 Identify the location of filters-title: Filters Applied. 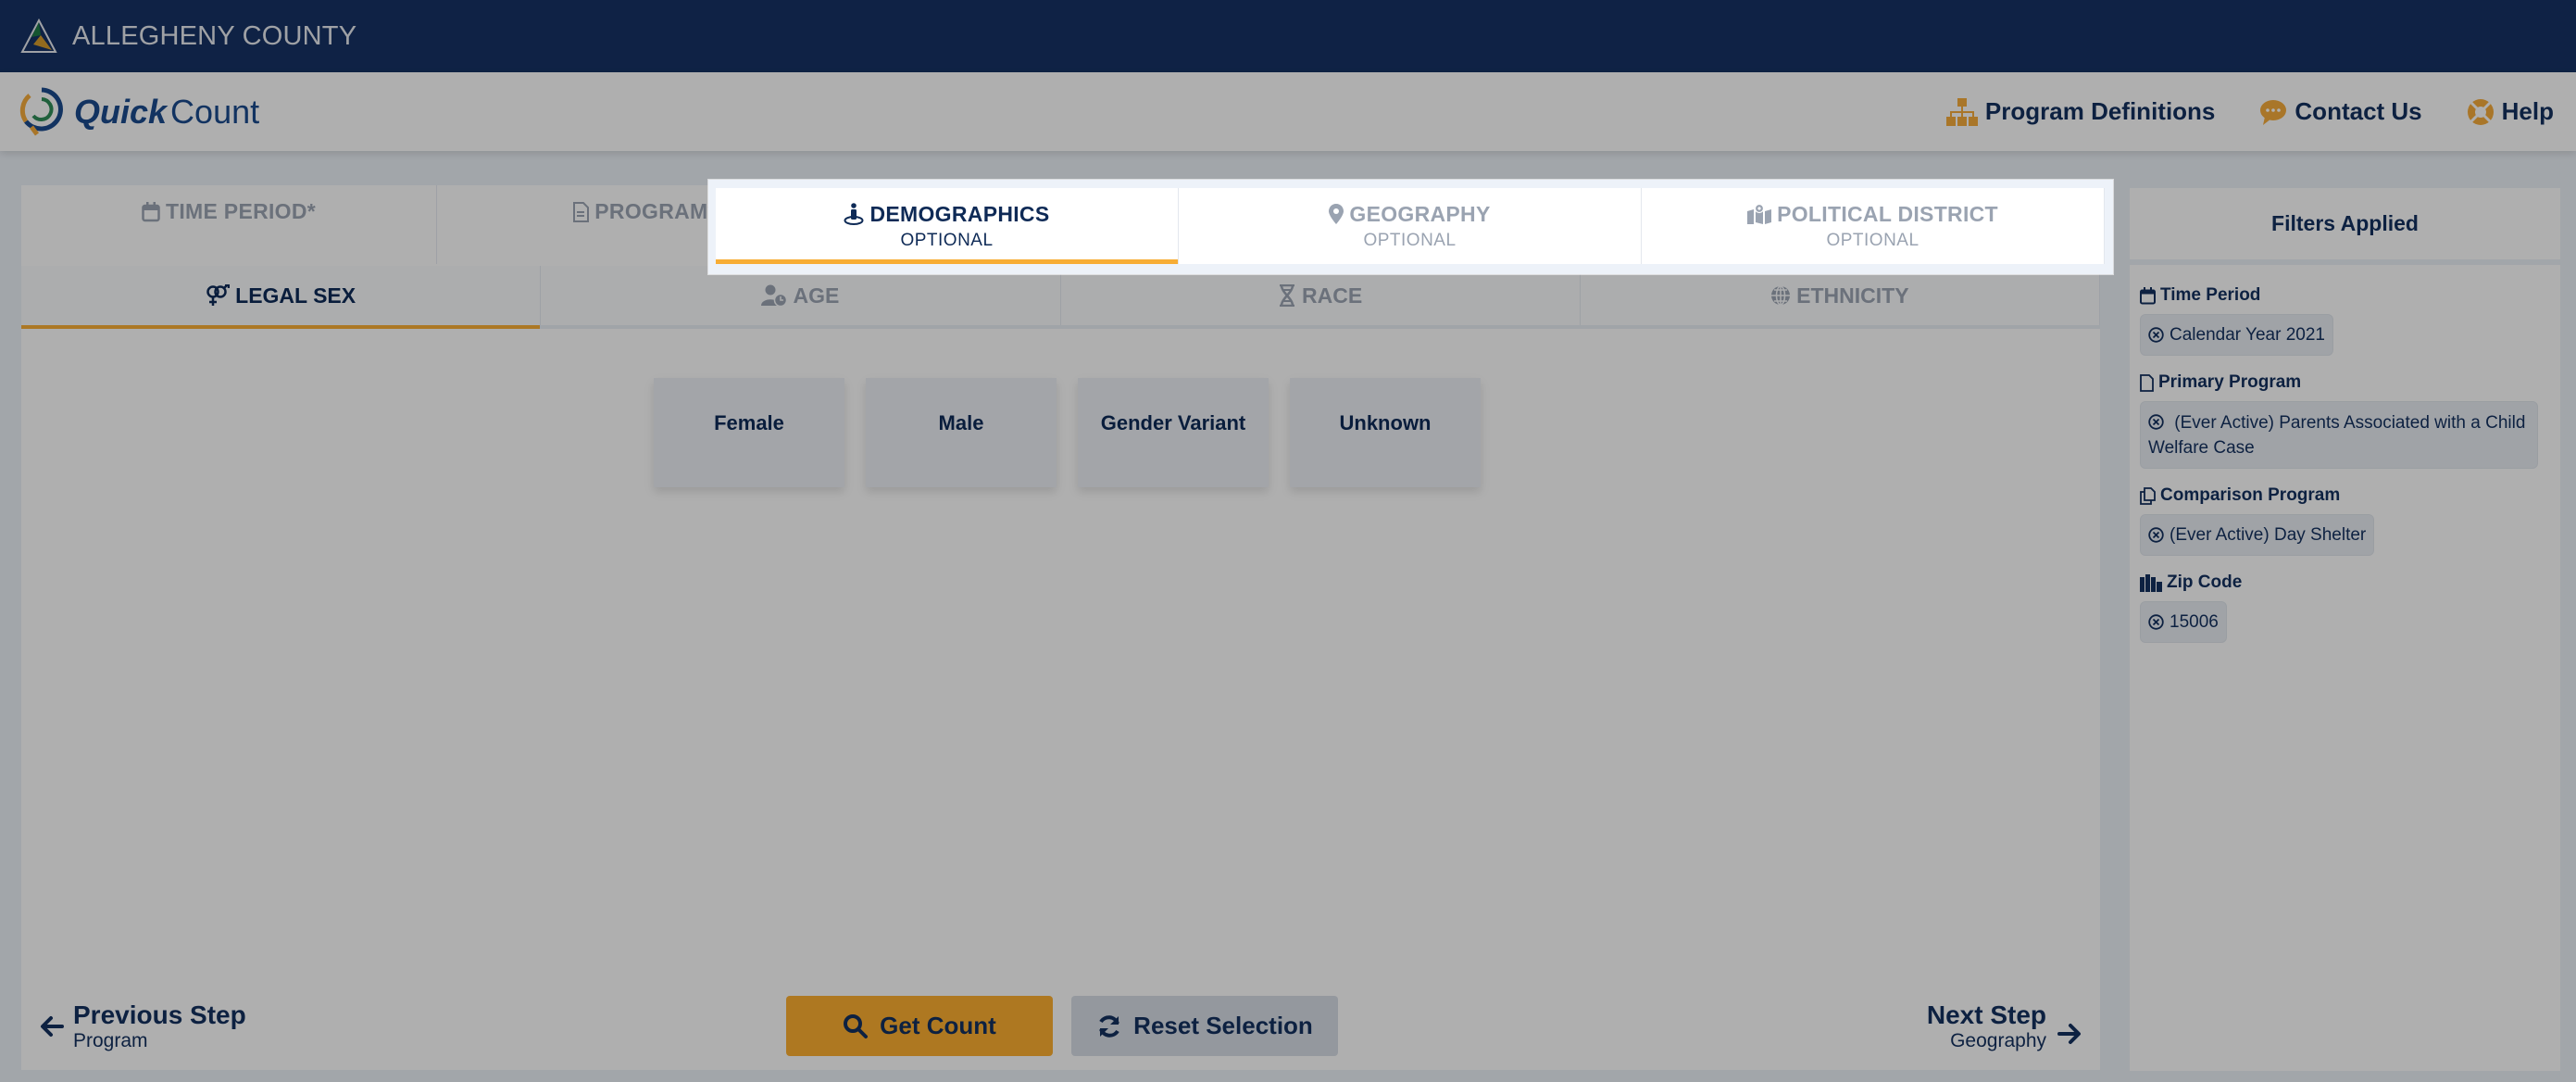
(2345, 223).